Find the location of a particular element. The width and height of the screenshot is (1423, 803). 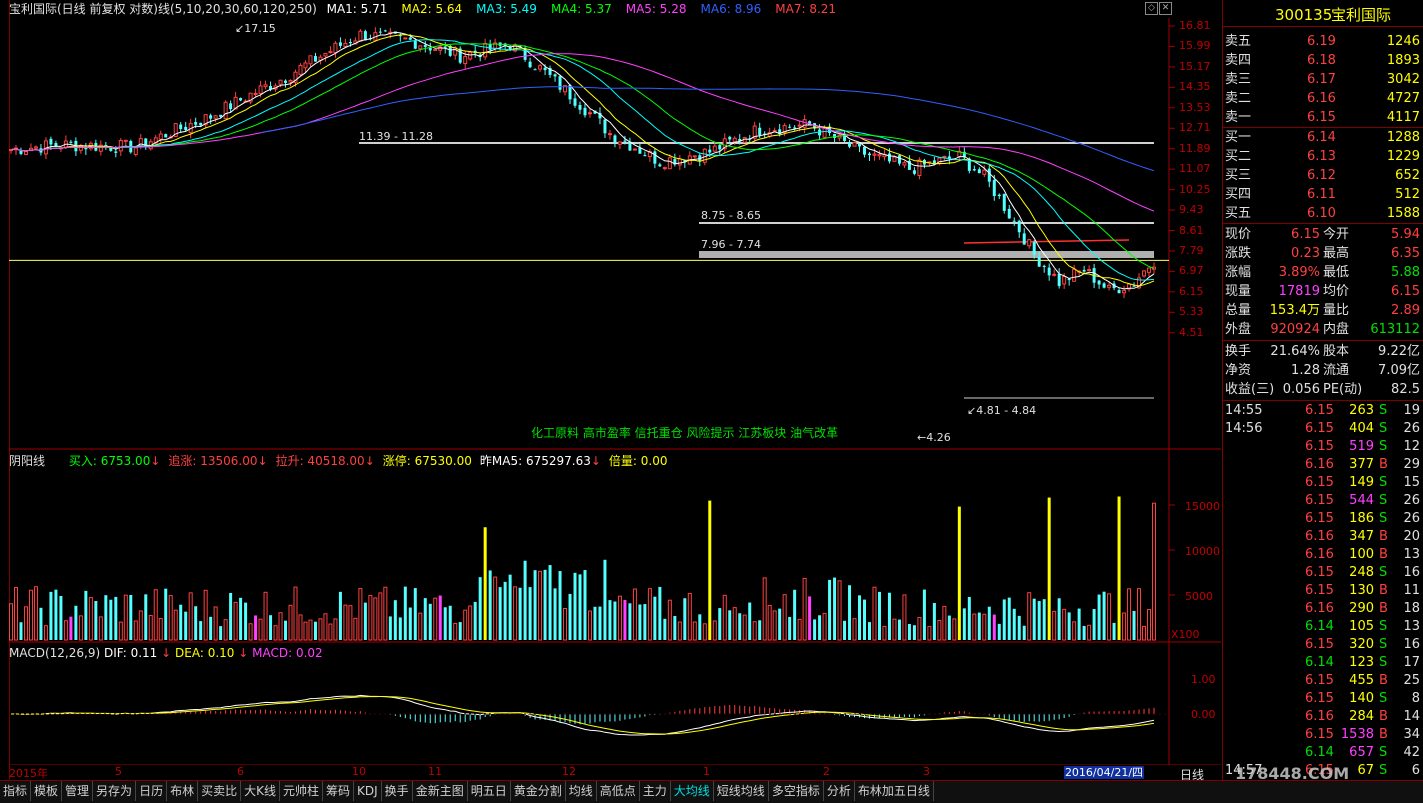

indicator-tab: 买卖比 is located at coordinates (220, 791).